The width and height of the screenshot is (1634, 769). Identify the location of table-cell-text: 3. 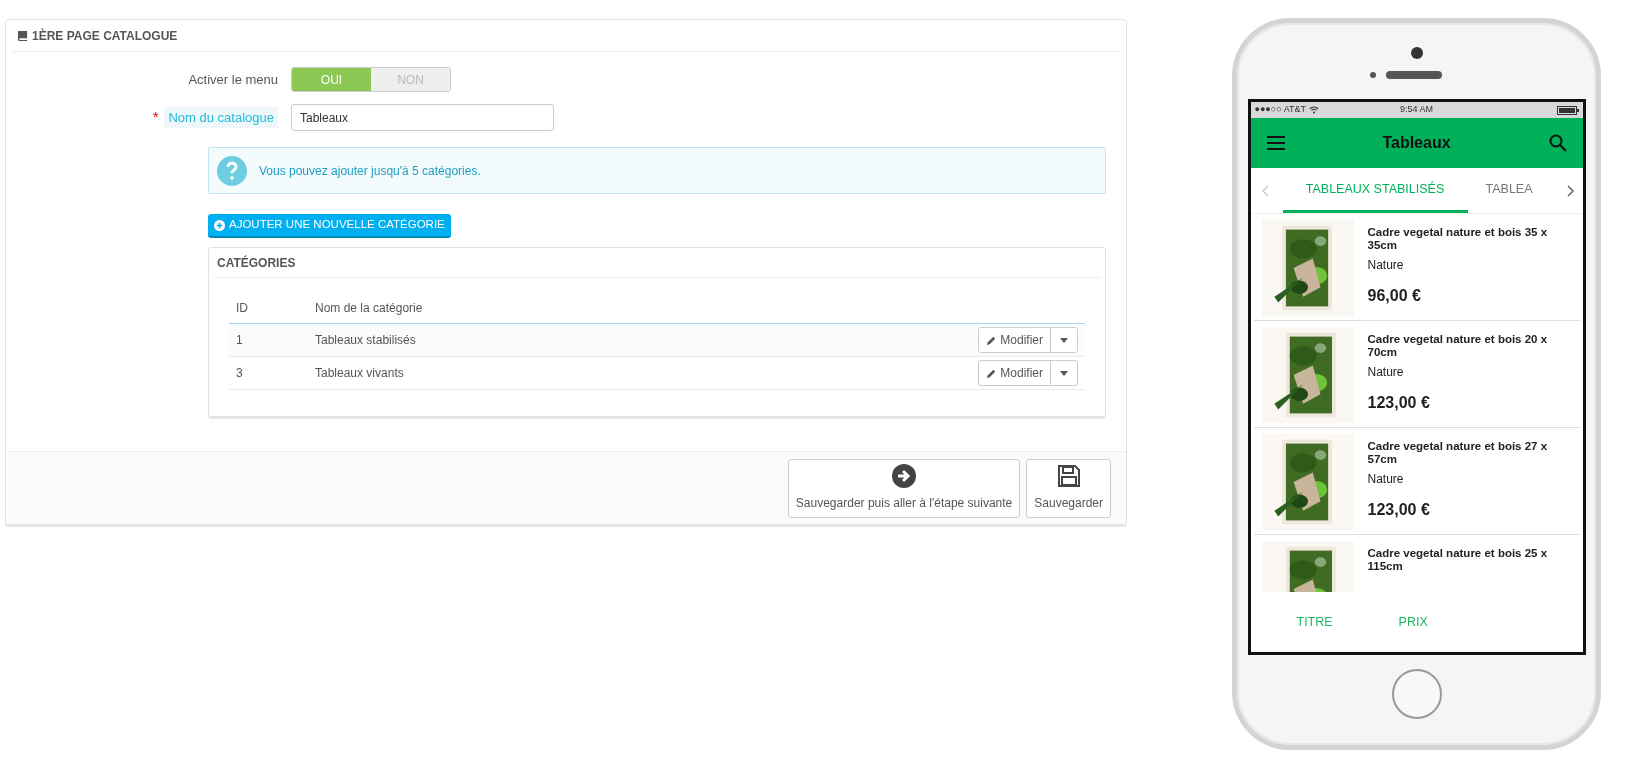
(239, 373).